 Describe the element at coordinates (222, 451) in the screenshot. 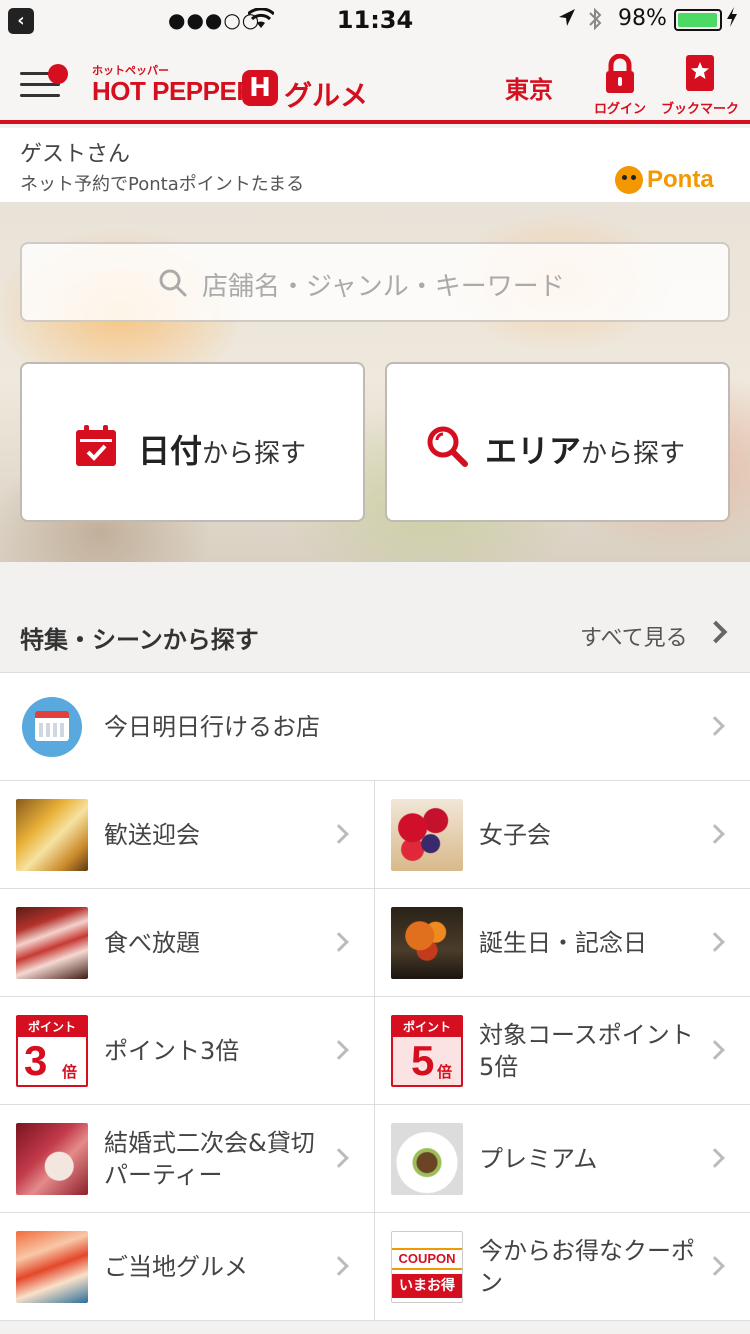

I see `search-by-date-label: 日付から探す` at that location.